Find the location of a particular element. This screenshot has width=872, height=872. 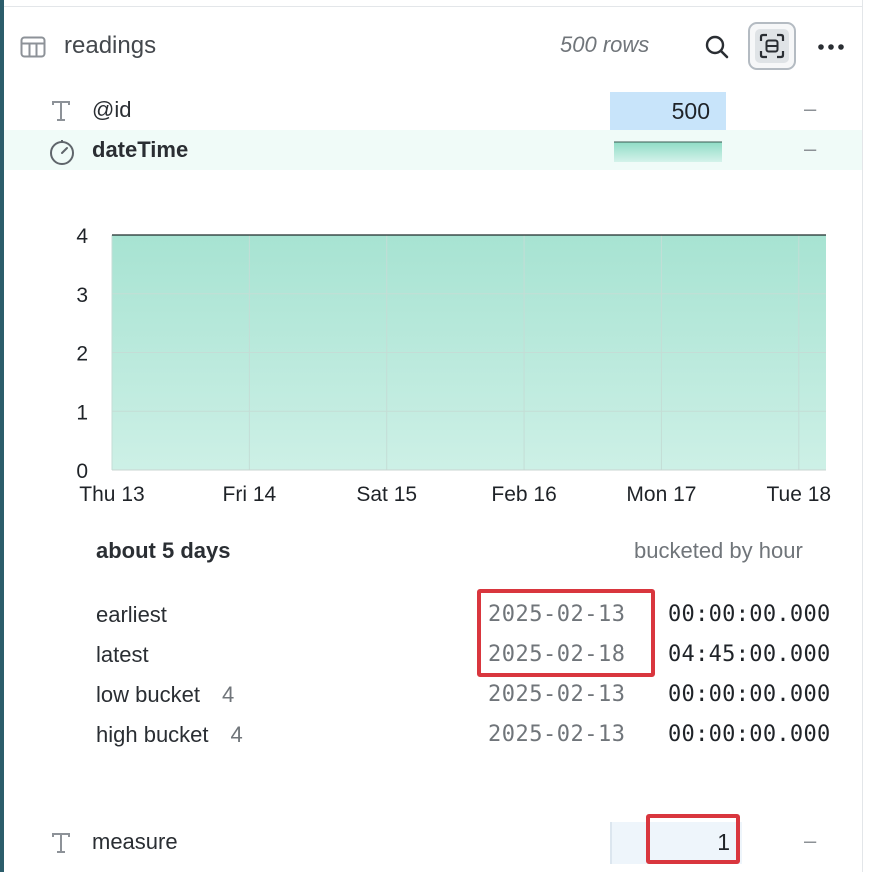

more-options-button is located at coordinates (831, 47).